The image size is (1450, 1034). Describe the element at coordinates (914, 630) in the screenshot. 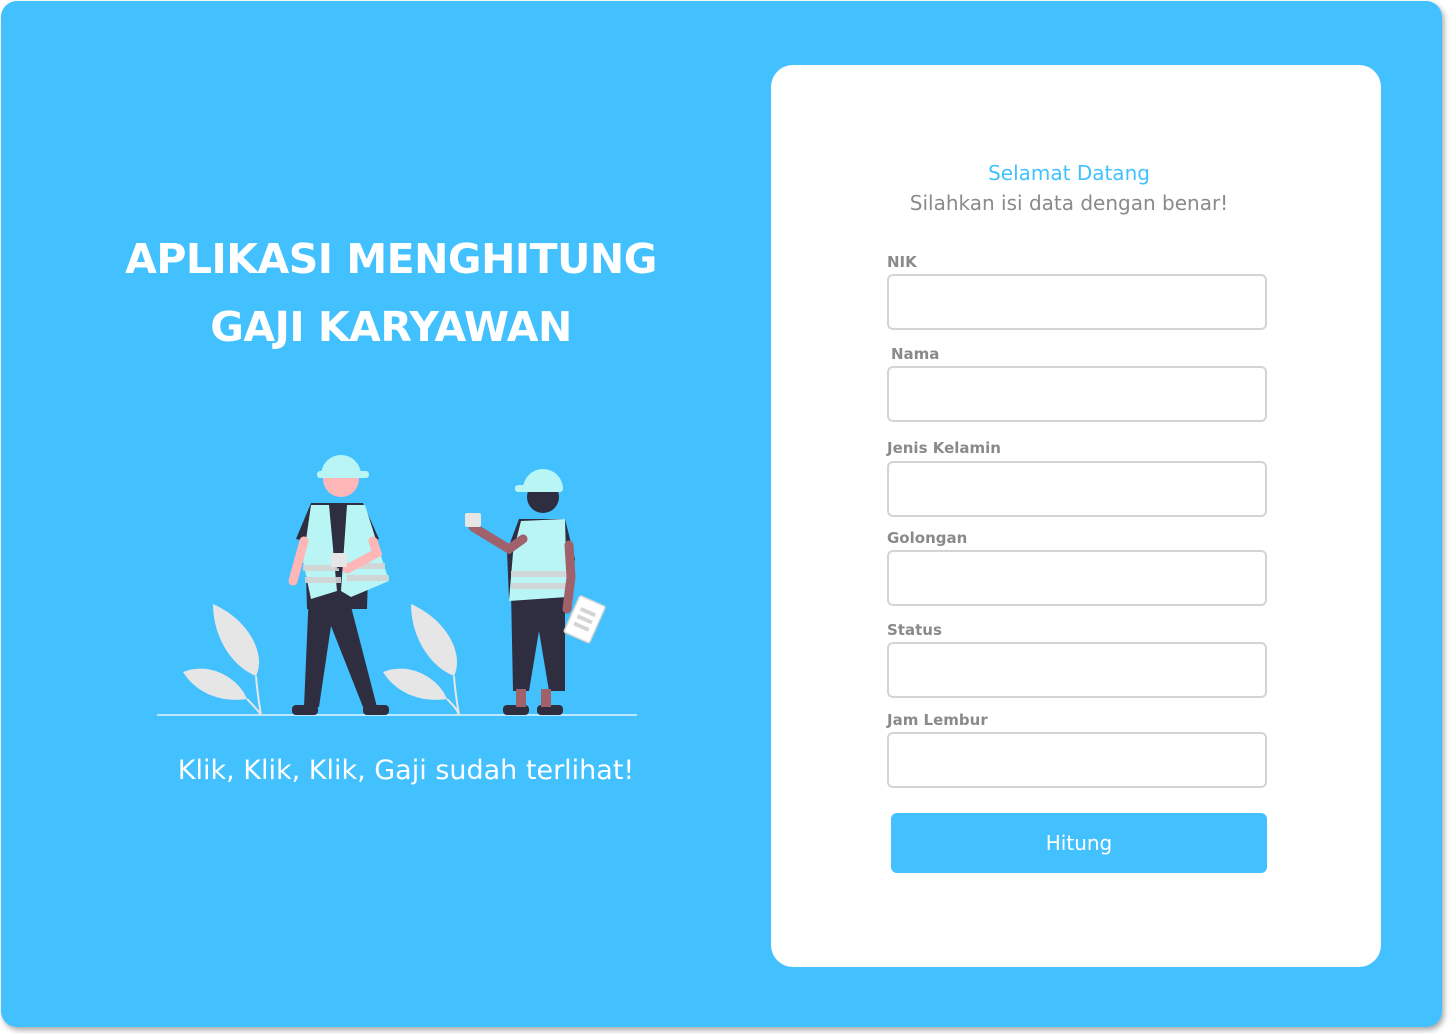

I see `status-label: Status` at that location.